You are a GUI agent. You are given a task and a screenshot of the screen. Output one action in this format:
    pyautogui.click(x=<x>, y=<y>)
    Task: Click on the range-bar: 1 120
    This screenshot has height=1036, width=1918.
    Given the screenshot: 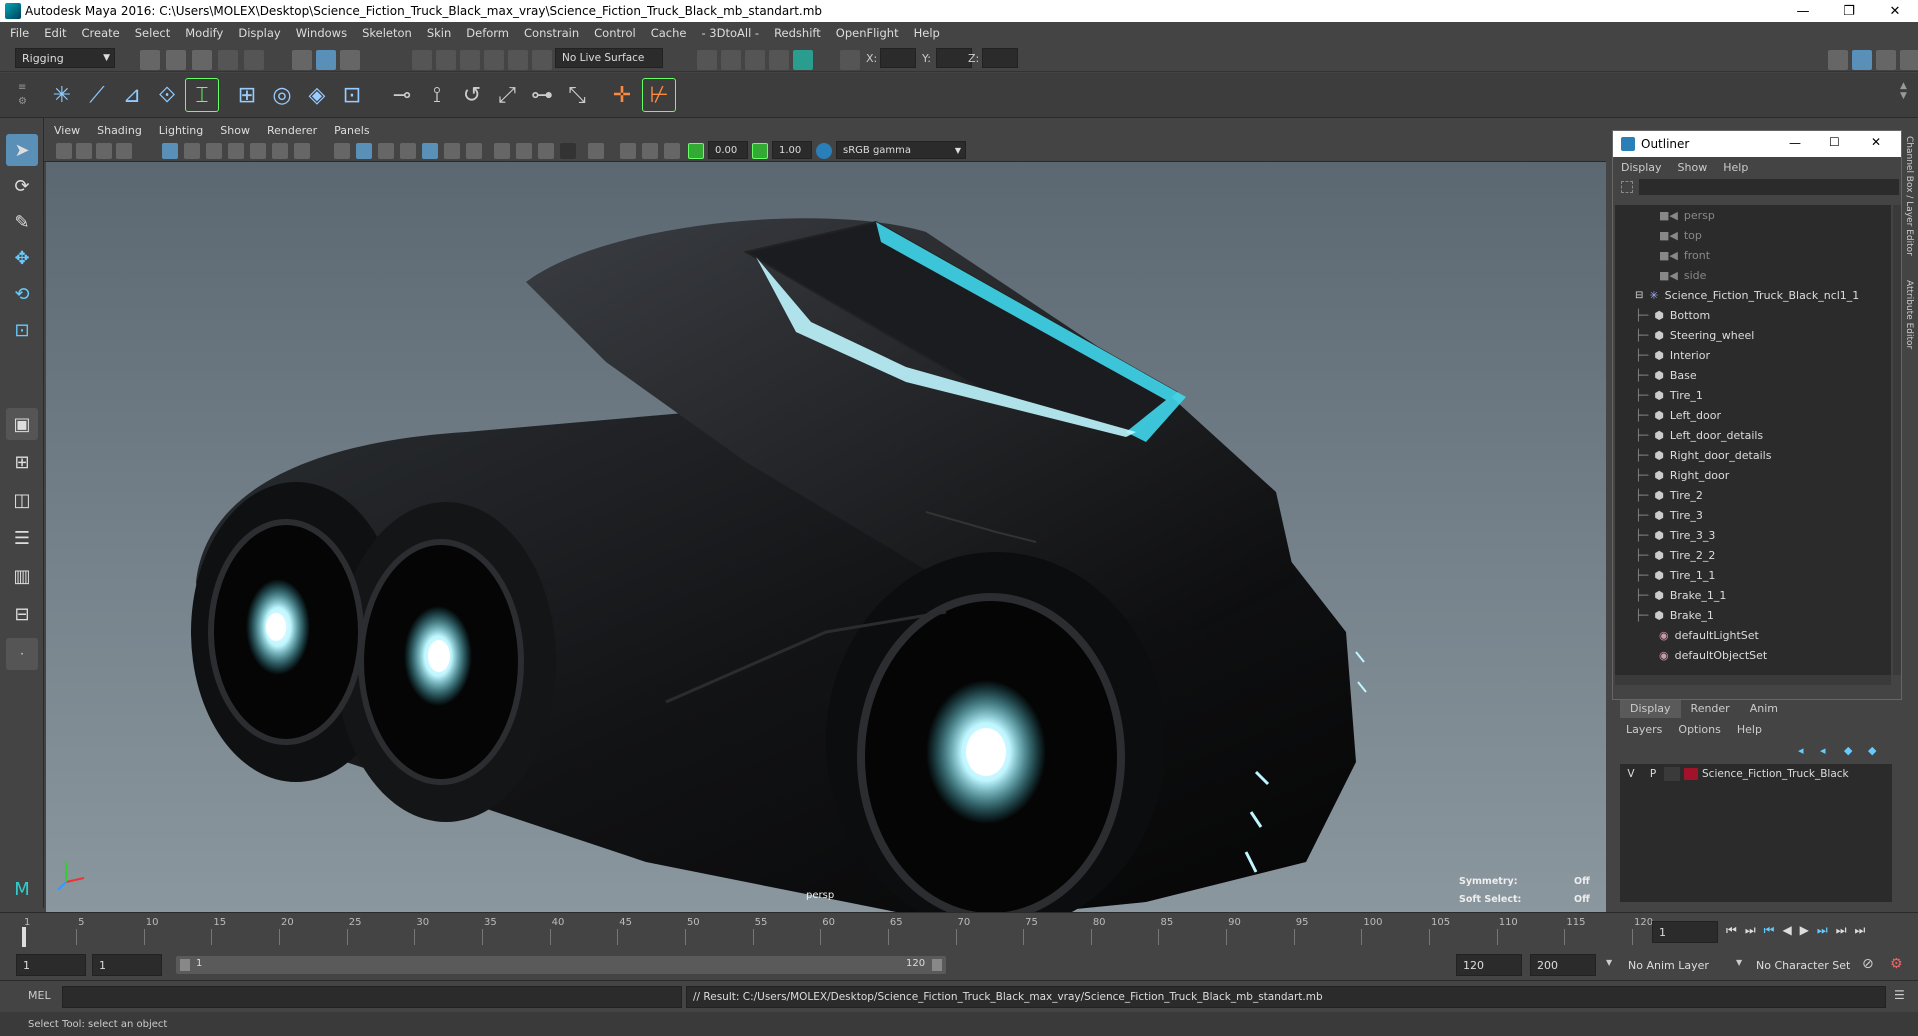 What is the action you would take?
    pyautogui.click(x=561, y=965)
    